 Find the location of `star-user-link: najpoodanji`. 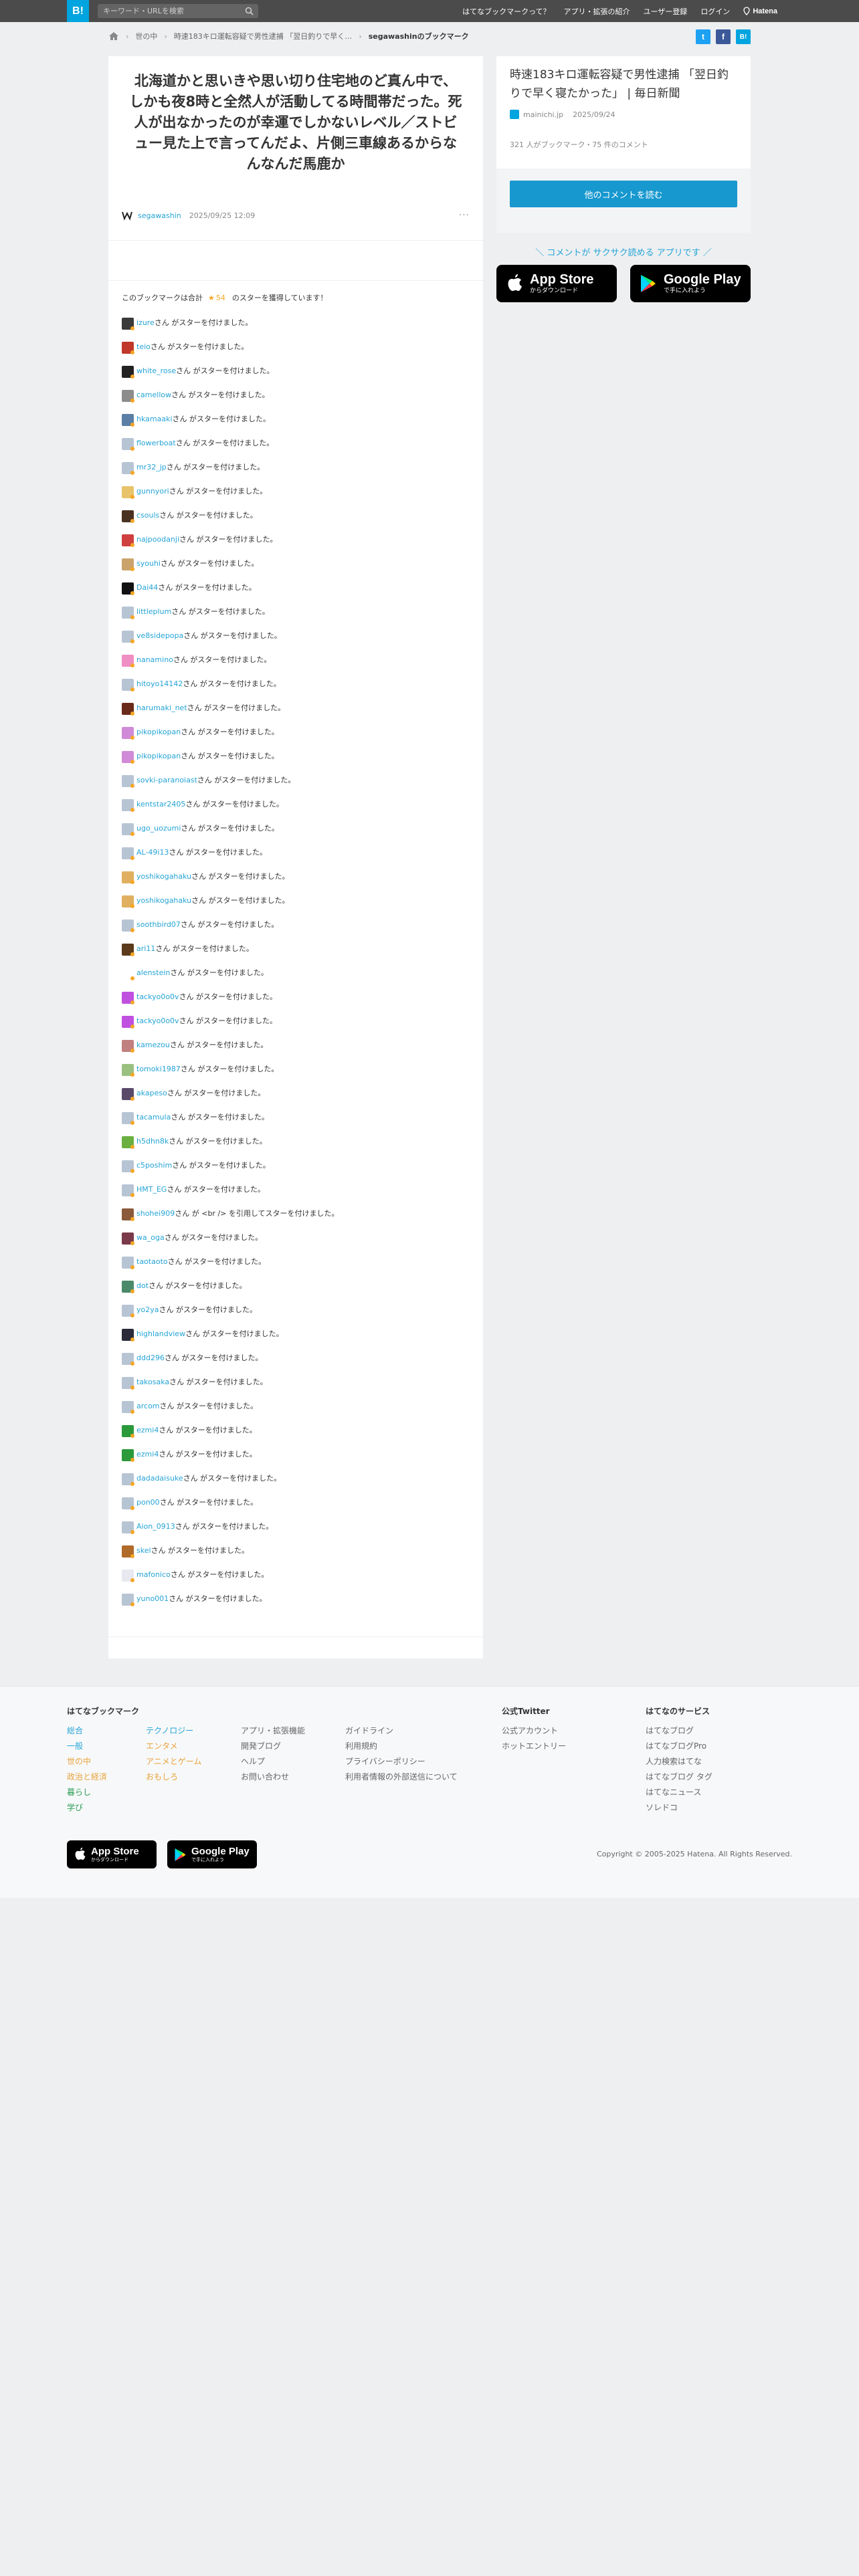

star-user-link: najpoodanji is located at coordinates (157, 539).